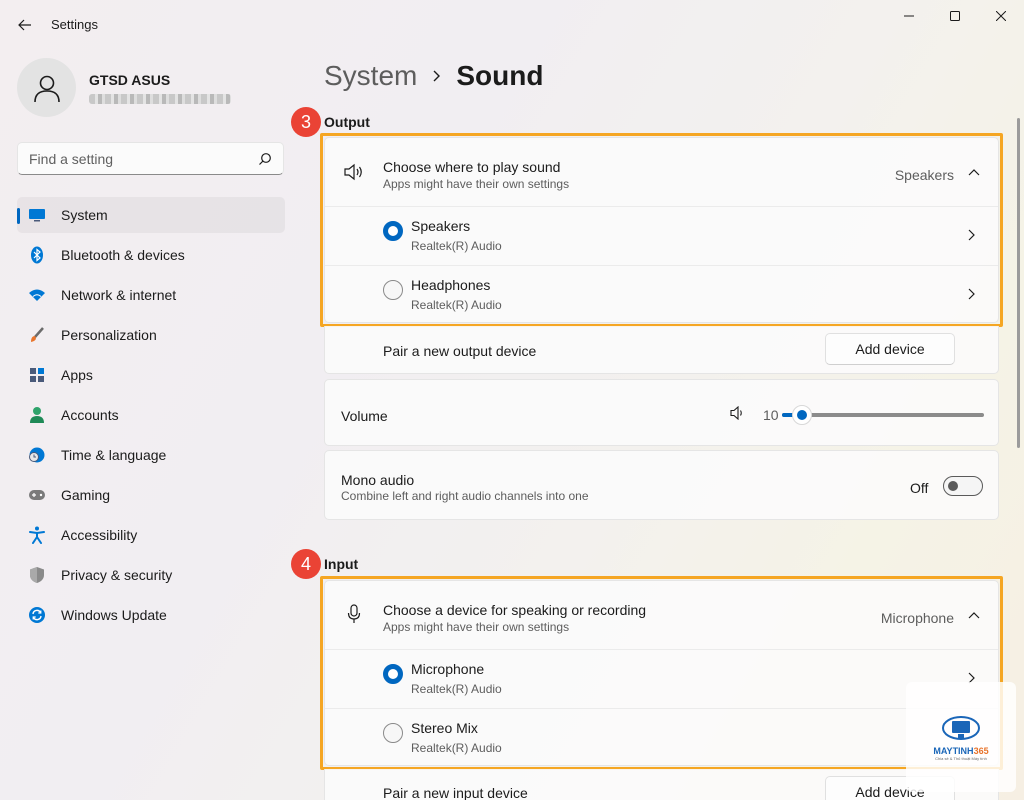 Image resolution: width=1024 pixels, height=800 pixels. Describe the element at coordinates (114, 615) in the screenshot. I see `sidebar-item-label: Windows Update` at that location.